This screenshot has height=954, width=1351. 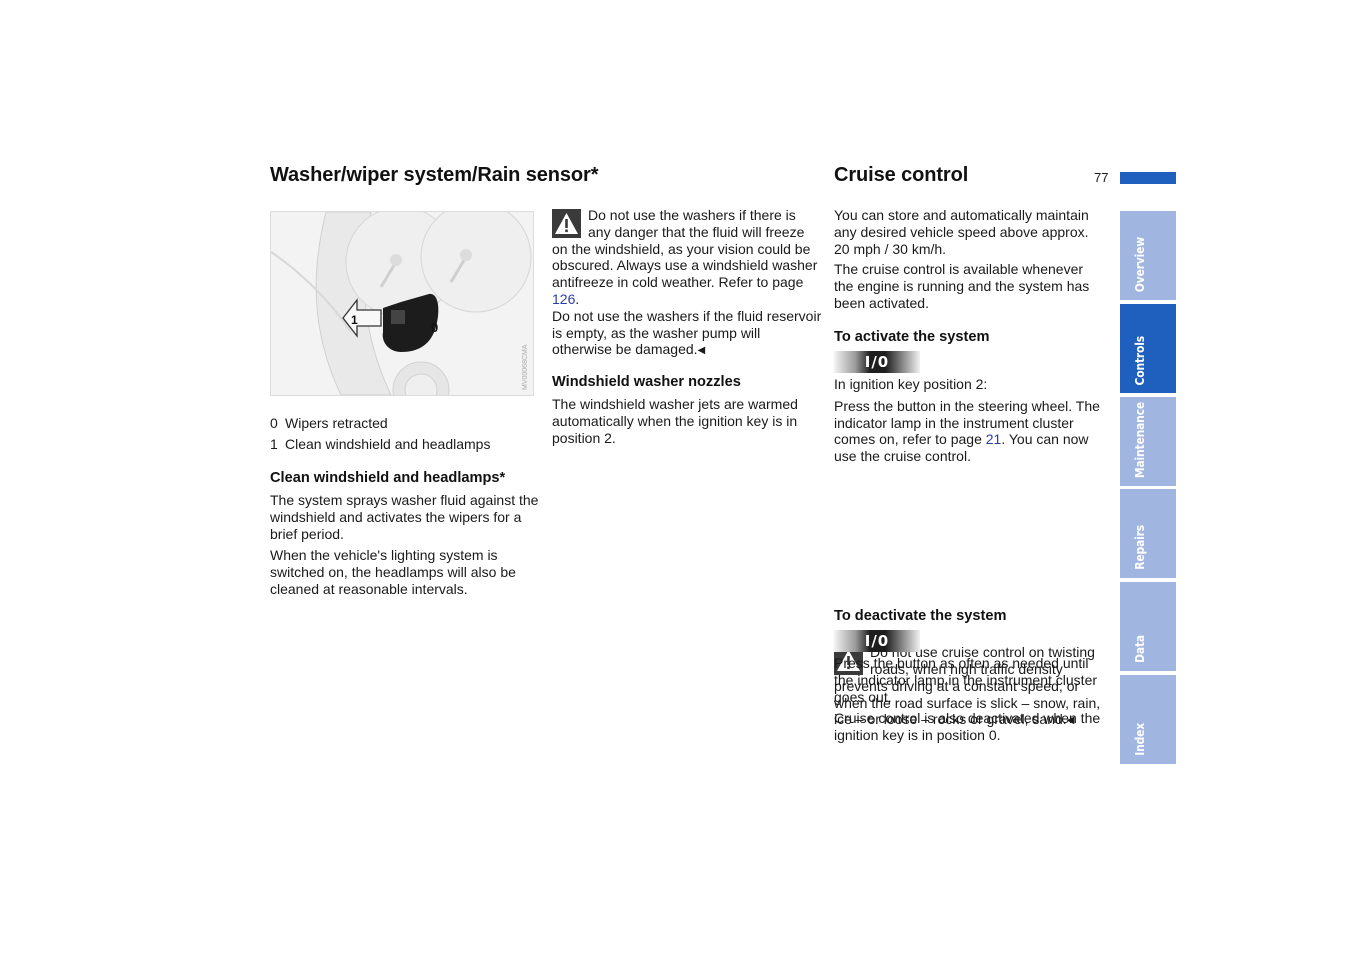 I want to click on section-title-washer: Washer/wiper system/Rain sensor*, so click(x=434, y=175).